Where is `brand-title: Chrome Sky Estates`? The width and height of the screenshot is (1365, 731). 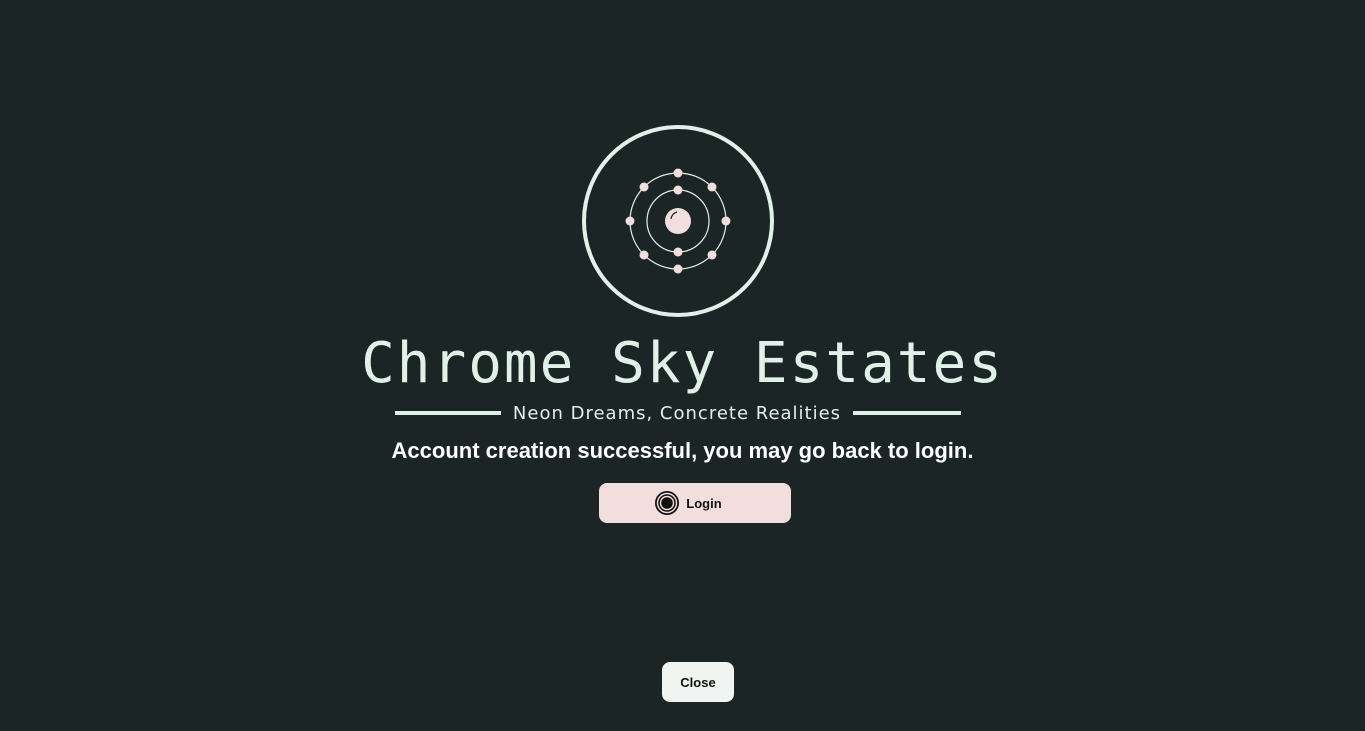 brand-title: Chrome Sky Estates is located at coordinates (682, 363).